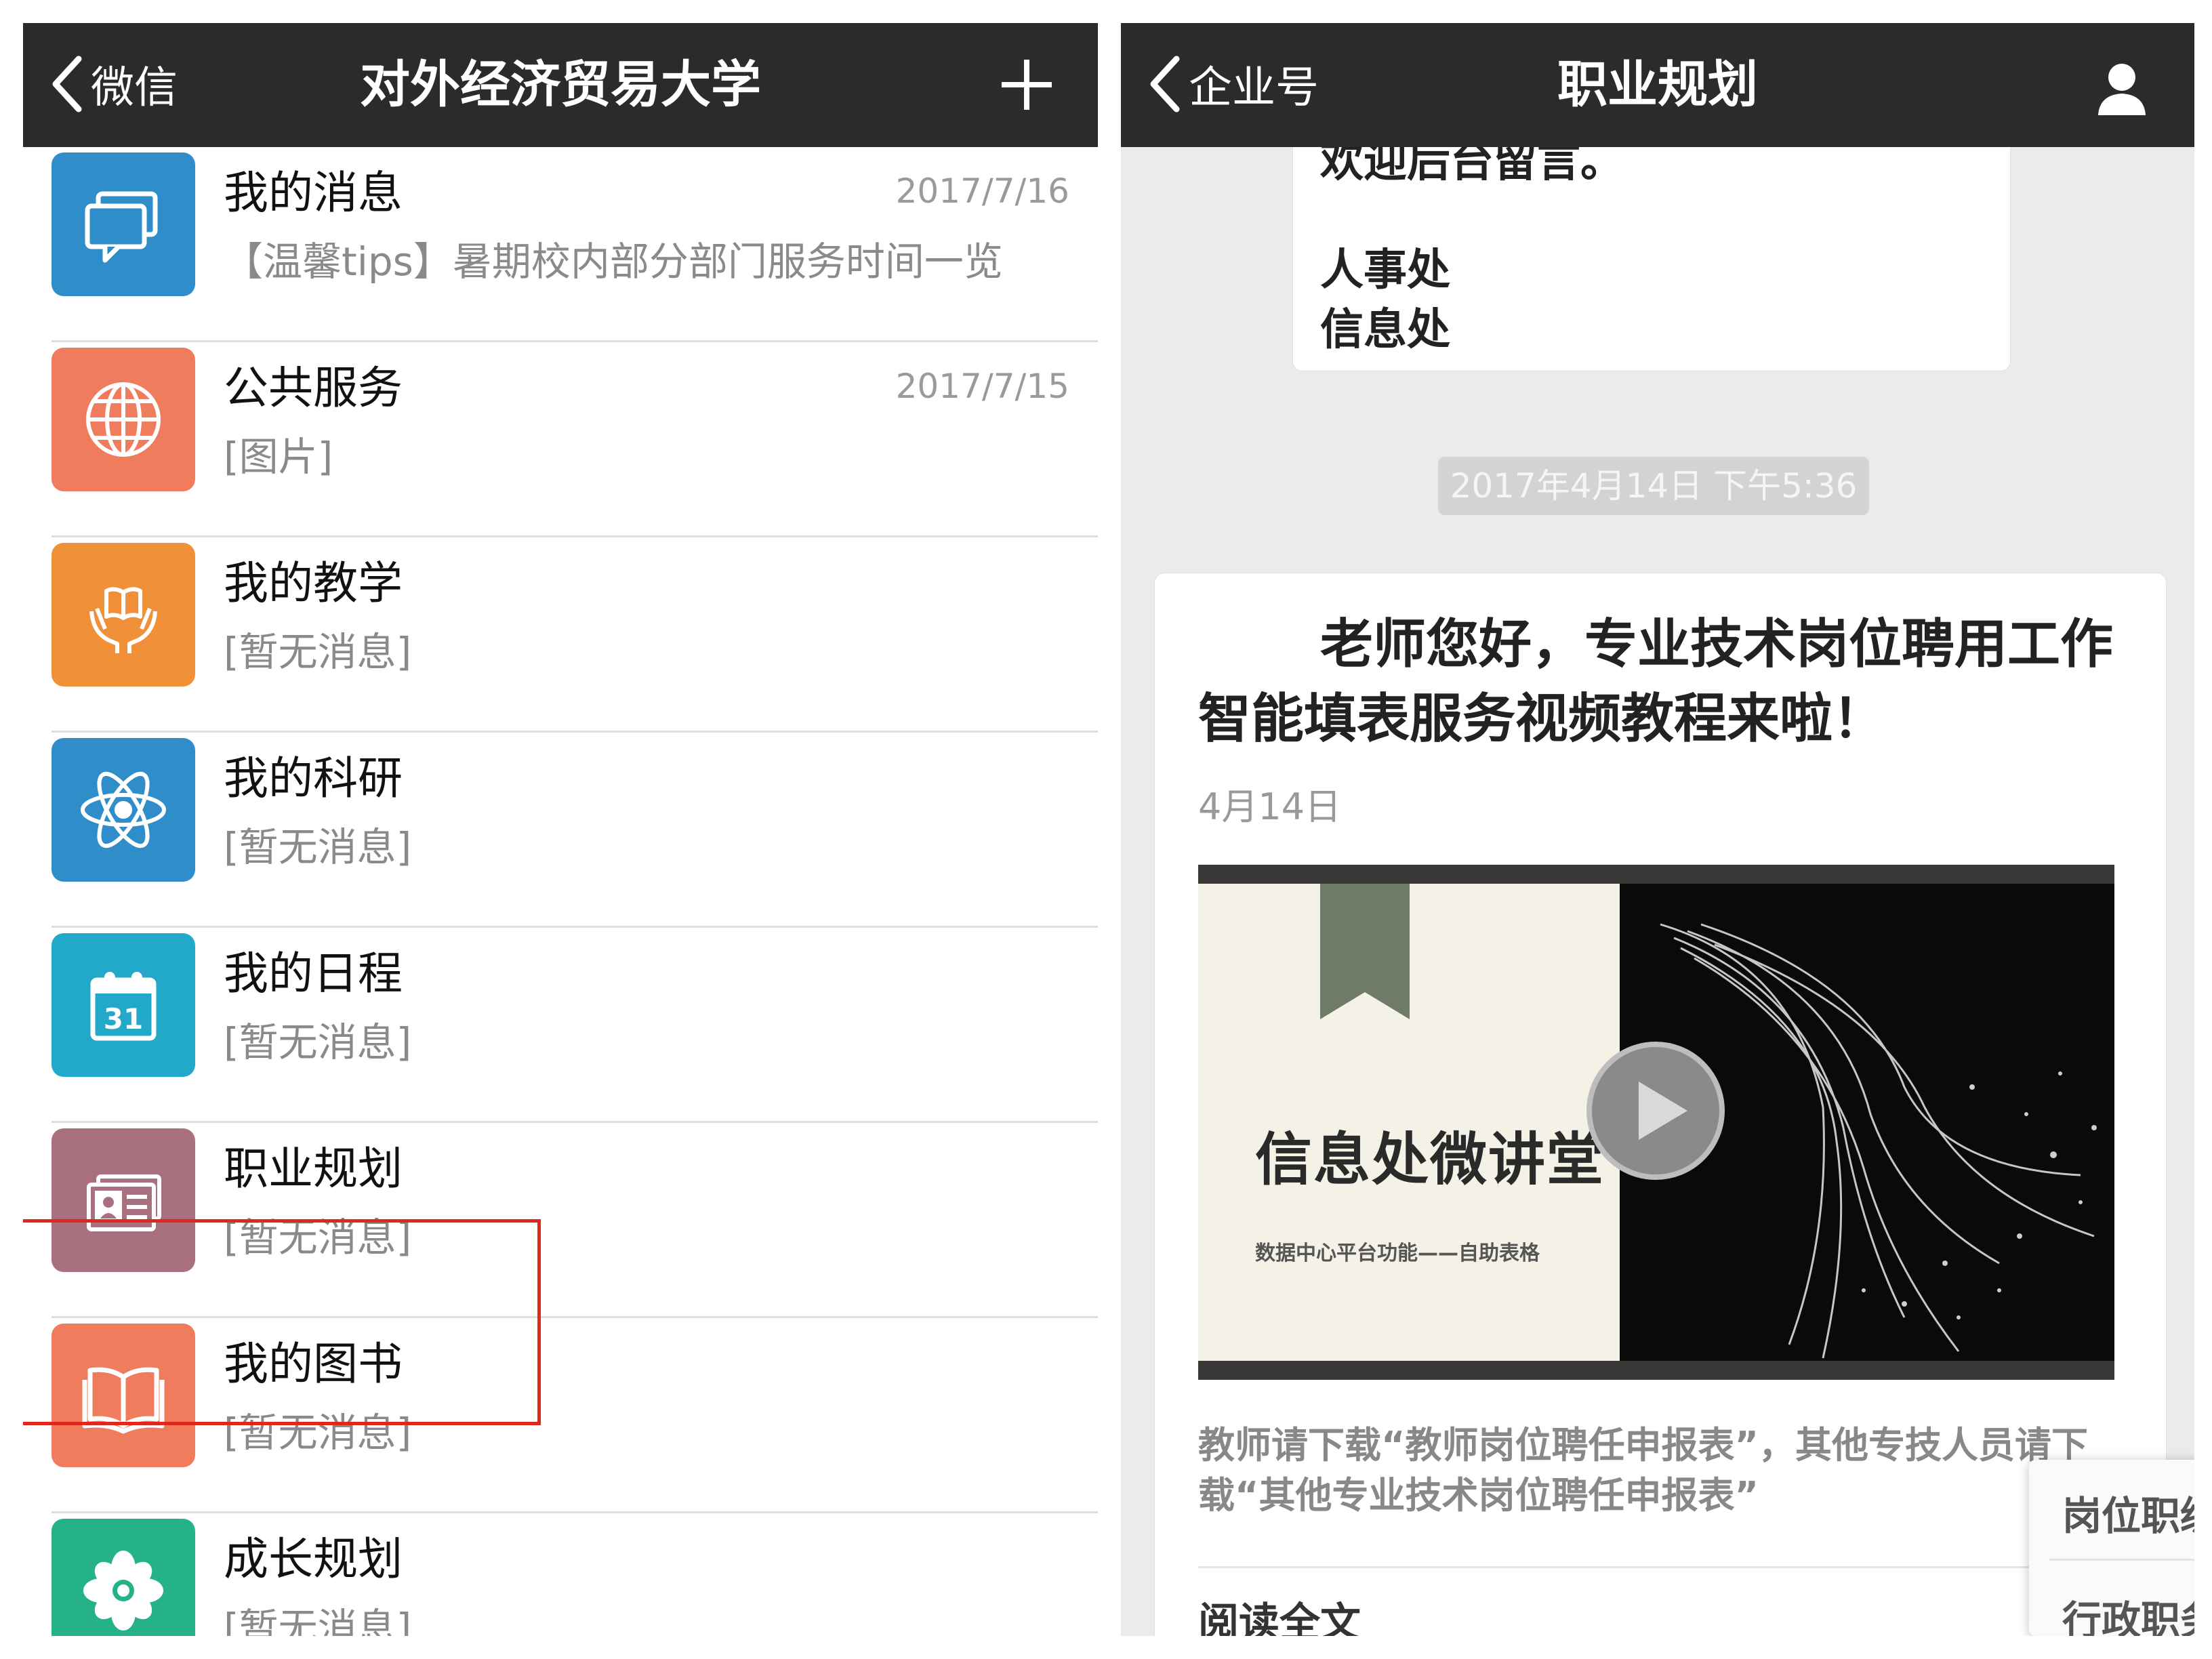 The width and height of the screenshot is (2212, 1659). Describe the element at coordinates (1027, 84) in the screenshot. I see `plus-icon` at that location.